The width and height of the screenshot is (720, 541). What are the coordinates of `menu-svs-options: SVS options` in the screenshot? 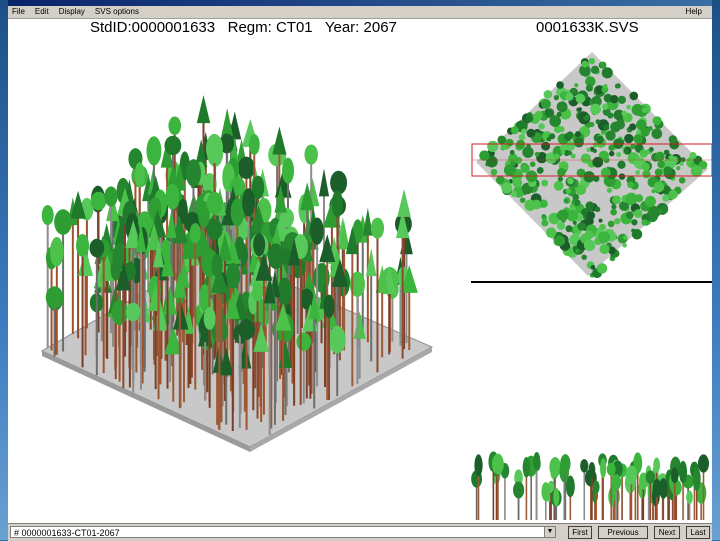 It's located at (117, 12).